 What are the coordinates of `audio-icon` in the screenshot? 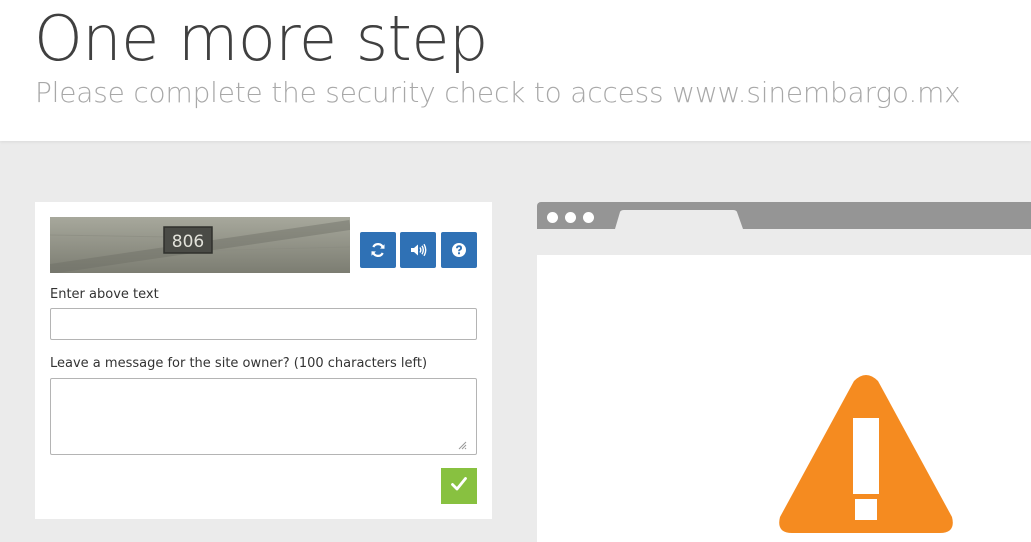 It's located at (418, 250).